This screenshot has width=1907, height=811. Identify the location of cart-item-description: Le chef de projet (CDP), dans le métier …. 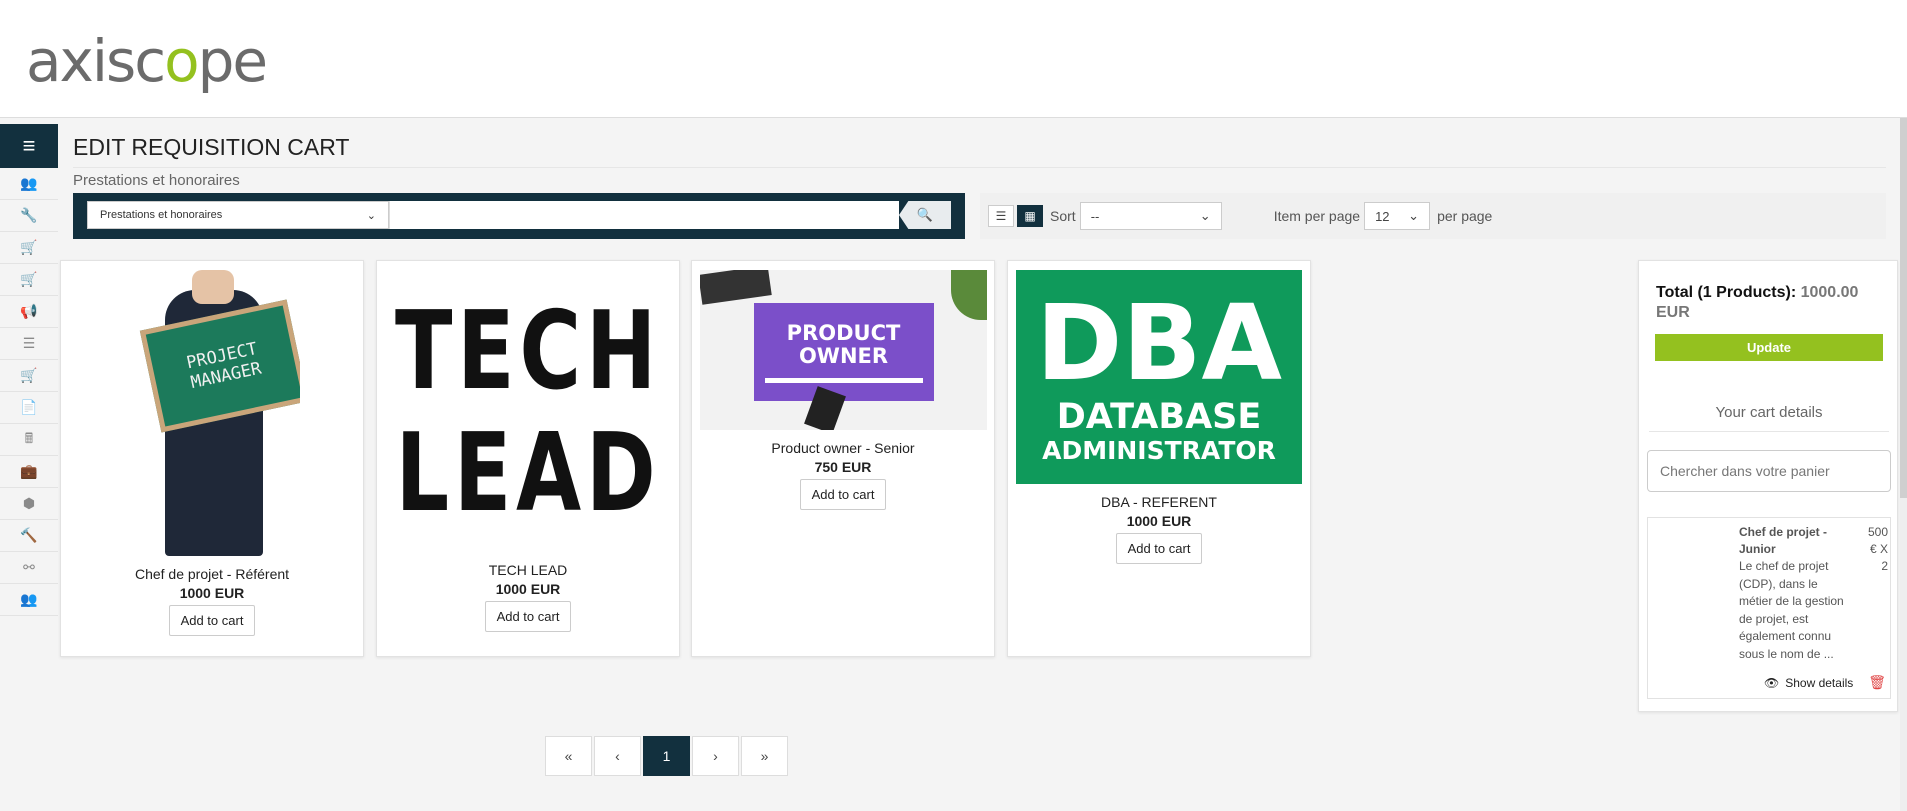
(1791, 610).